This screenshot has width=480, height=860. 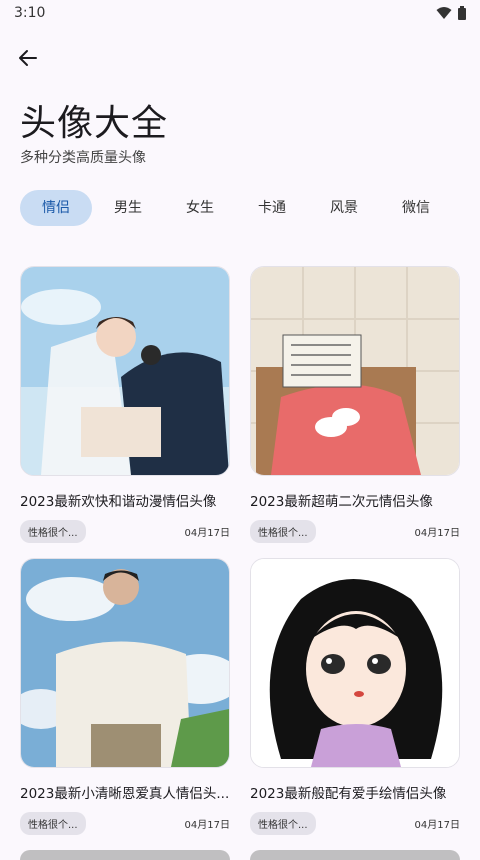 What do you see at coordinates (341, 502) in the screenshot?
I see `card-title: 2023最新超萌二次元情侣头像` at bounding box center [341, 502].